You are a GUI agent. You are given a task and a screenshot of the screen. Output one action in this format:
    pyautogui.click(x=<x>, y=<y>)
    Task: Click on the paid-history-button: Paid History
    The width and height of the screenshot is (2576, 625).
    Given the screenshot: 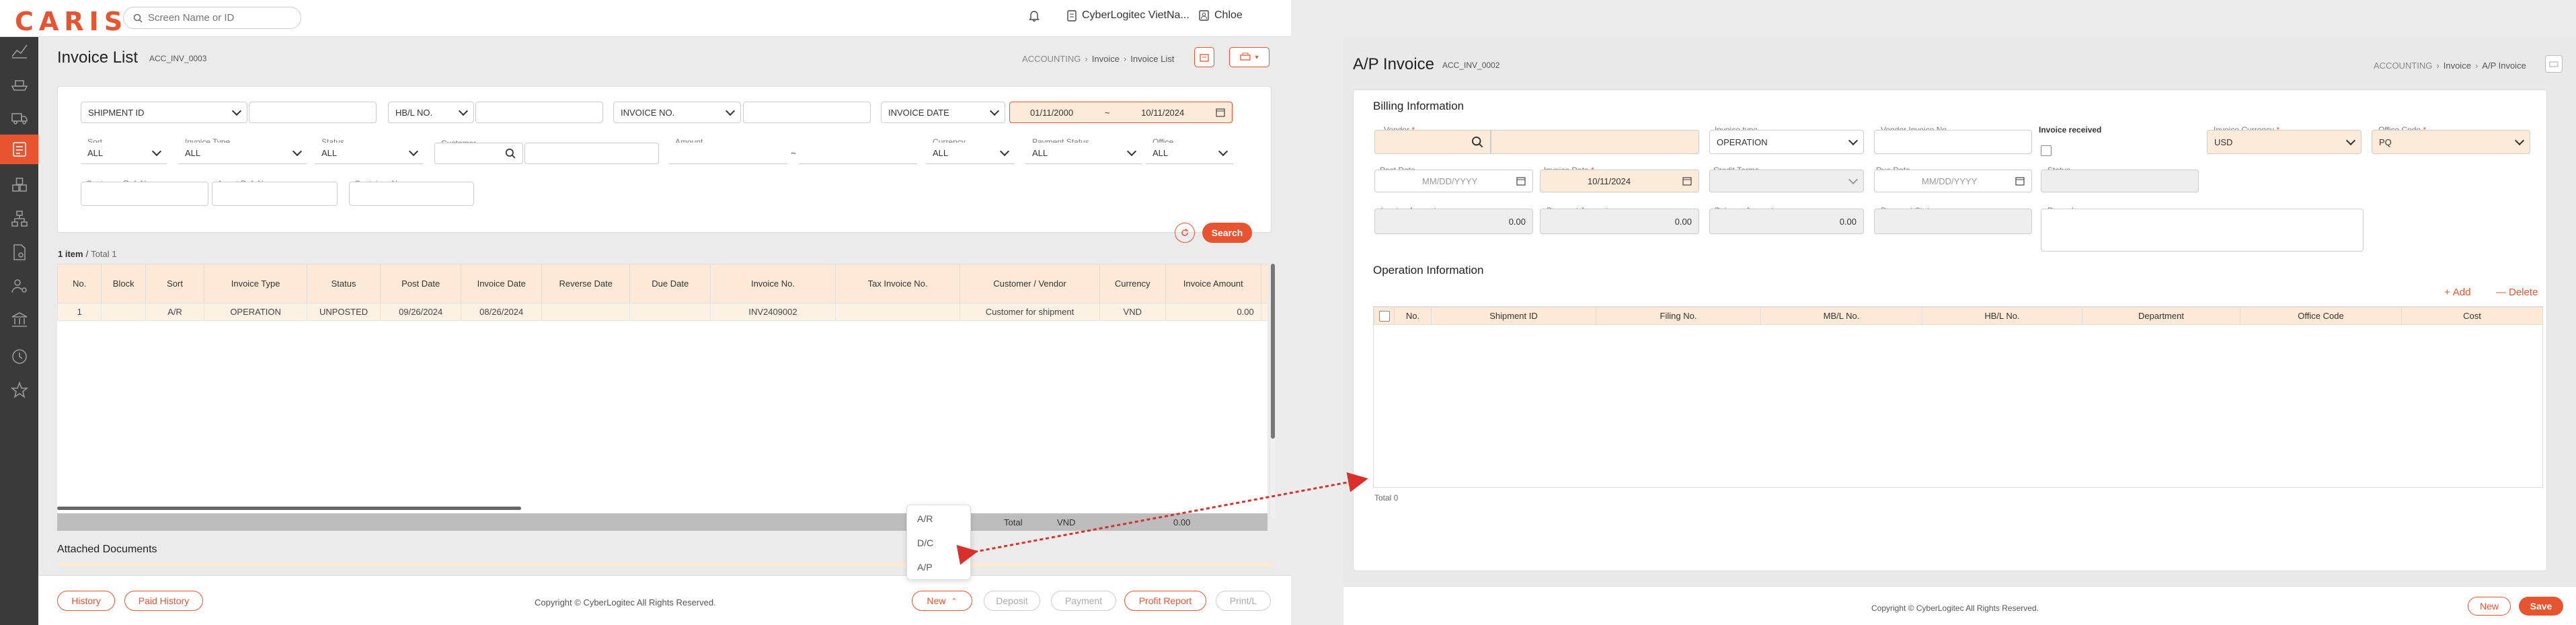 What is the action you would take?
    pyautogui.click(x=163, y=601)
    